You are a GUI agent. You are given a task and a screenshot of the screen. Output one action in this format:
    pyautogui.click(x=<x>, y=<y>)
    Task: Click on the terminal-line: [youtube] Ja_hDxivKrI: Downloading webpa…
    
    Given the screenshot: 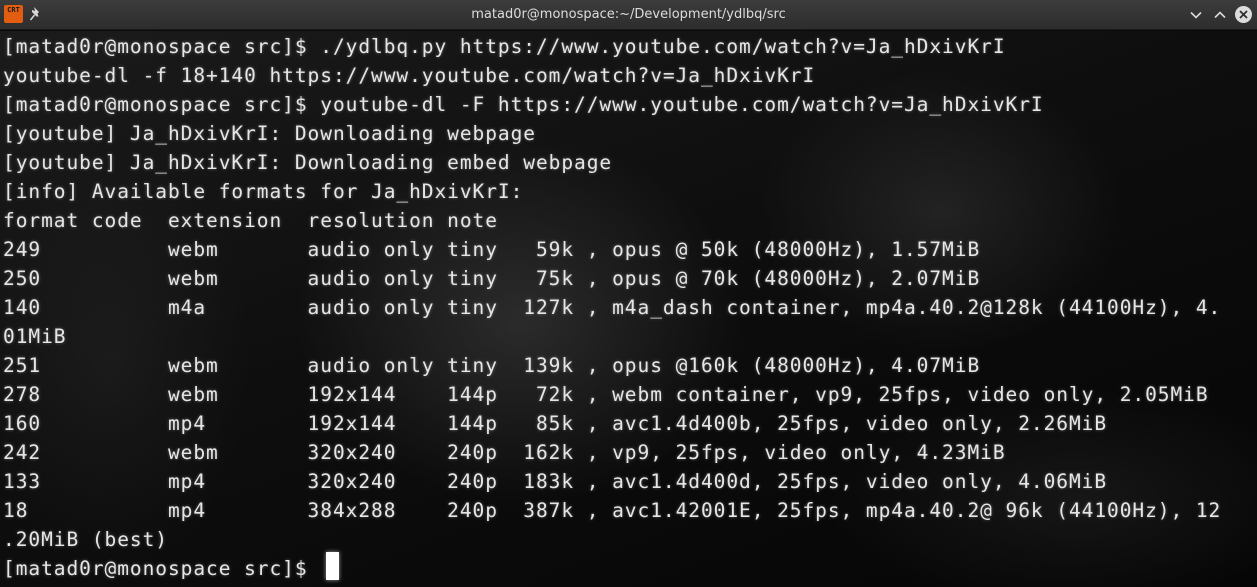 What is the action you would take?
    pyautogui.click(x=269, y=133)
    